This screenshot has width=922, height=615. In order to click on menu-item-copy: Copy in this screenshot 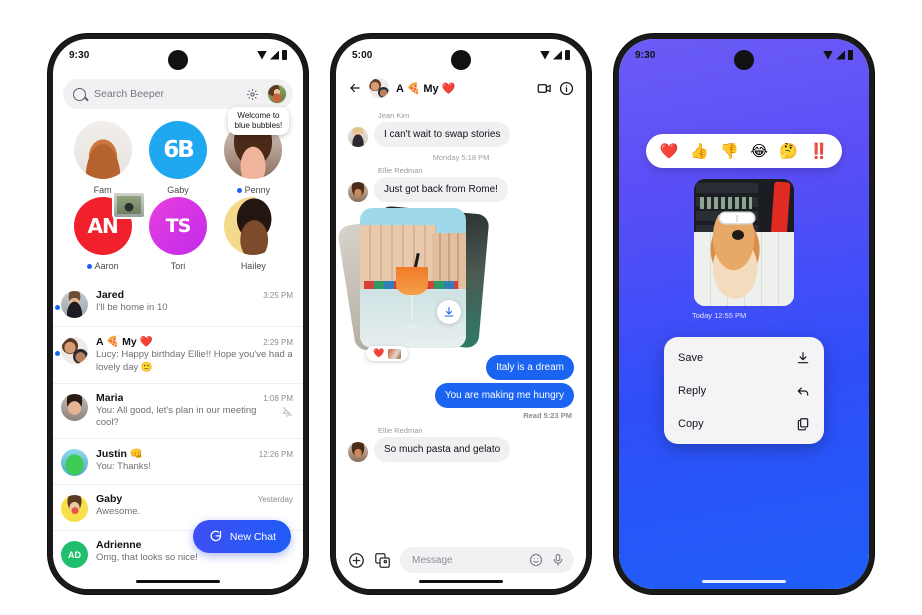, I will do `click(744, 423)`.